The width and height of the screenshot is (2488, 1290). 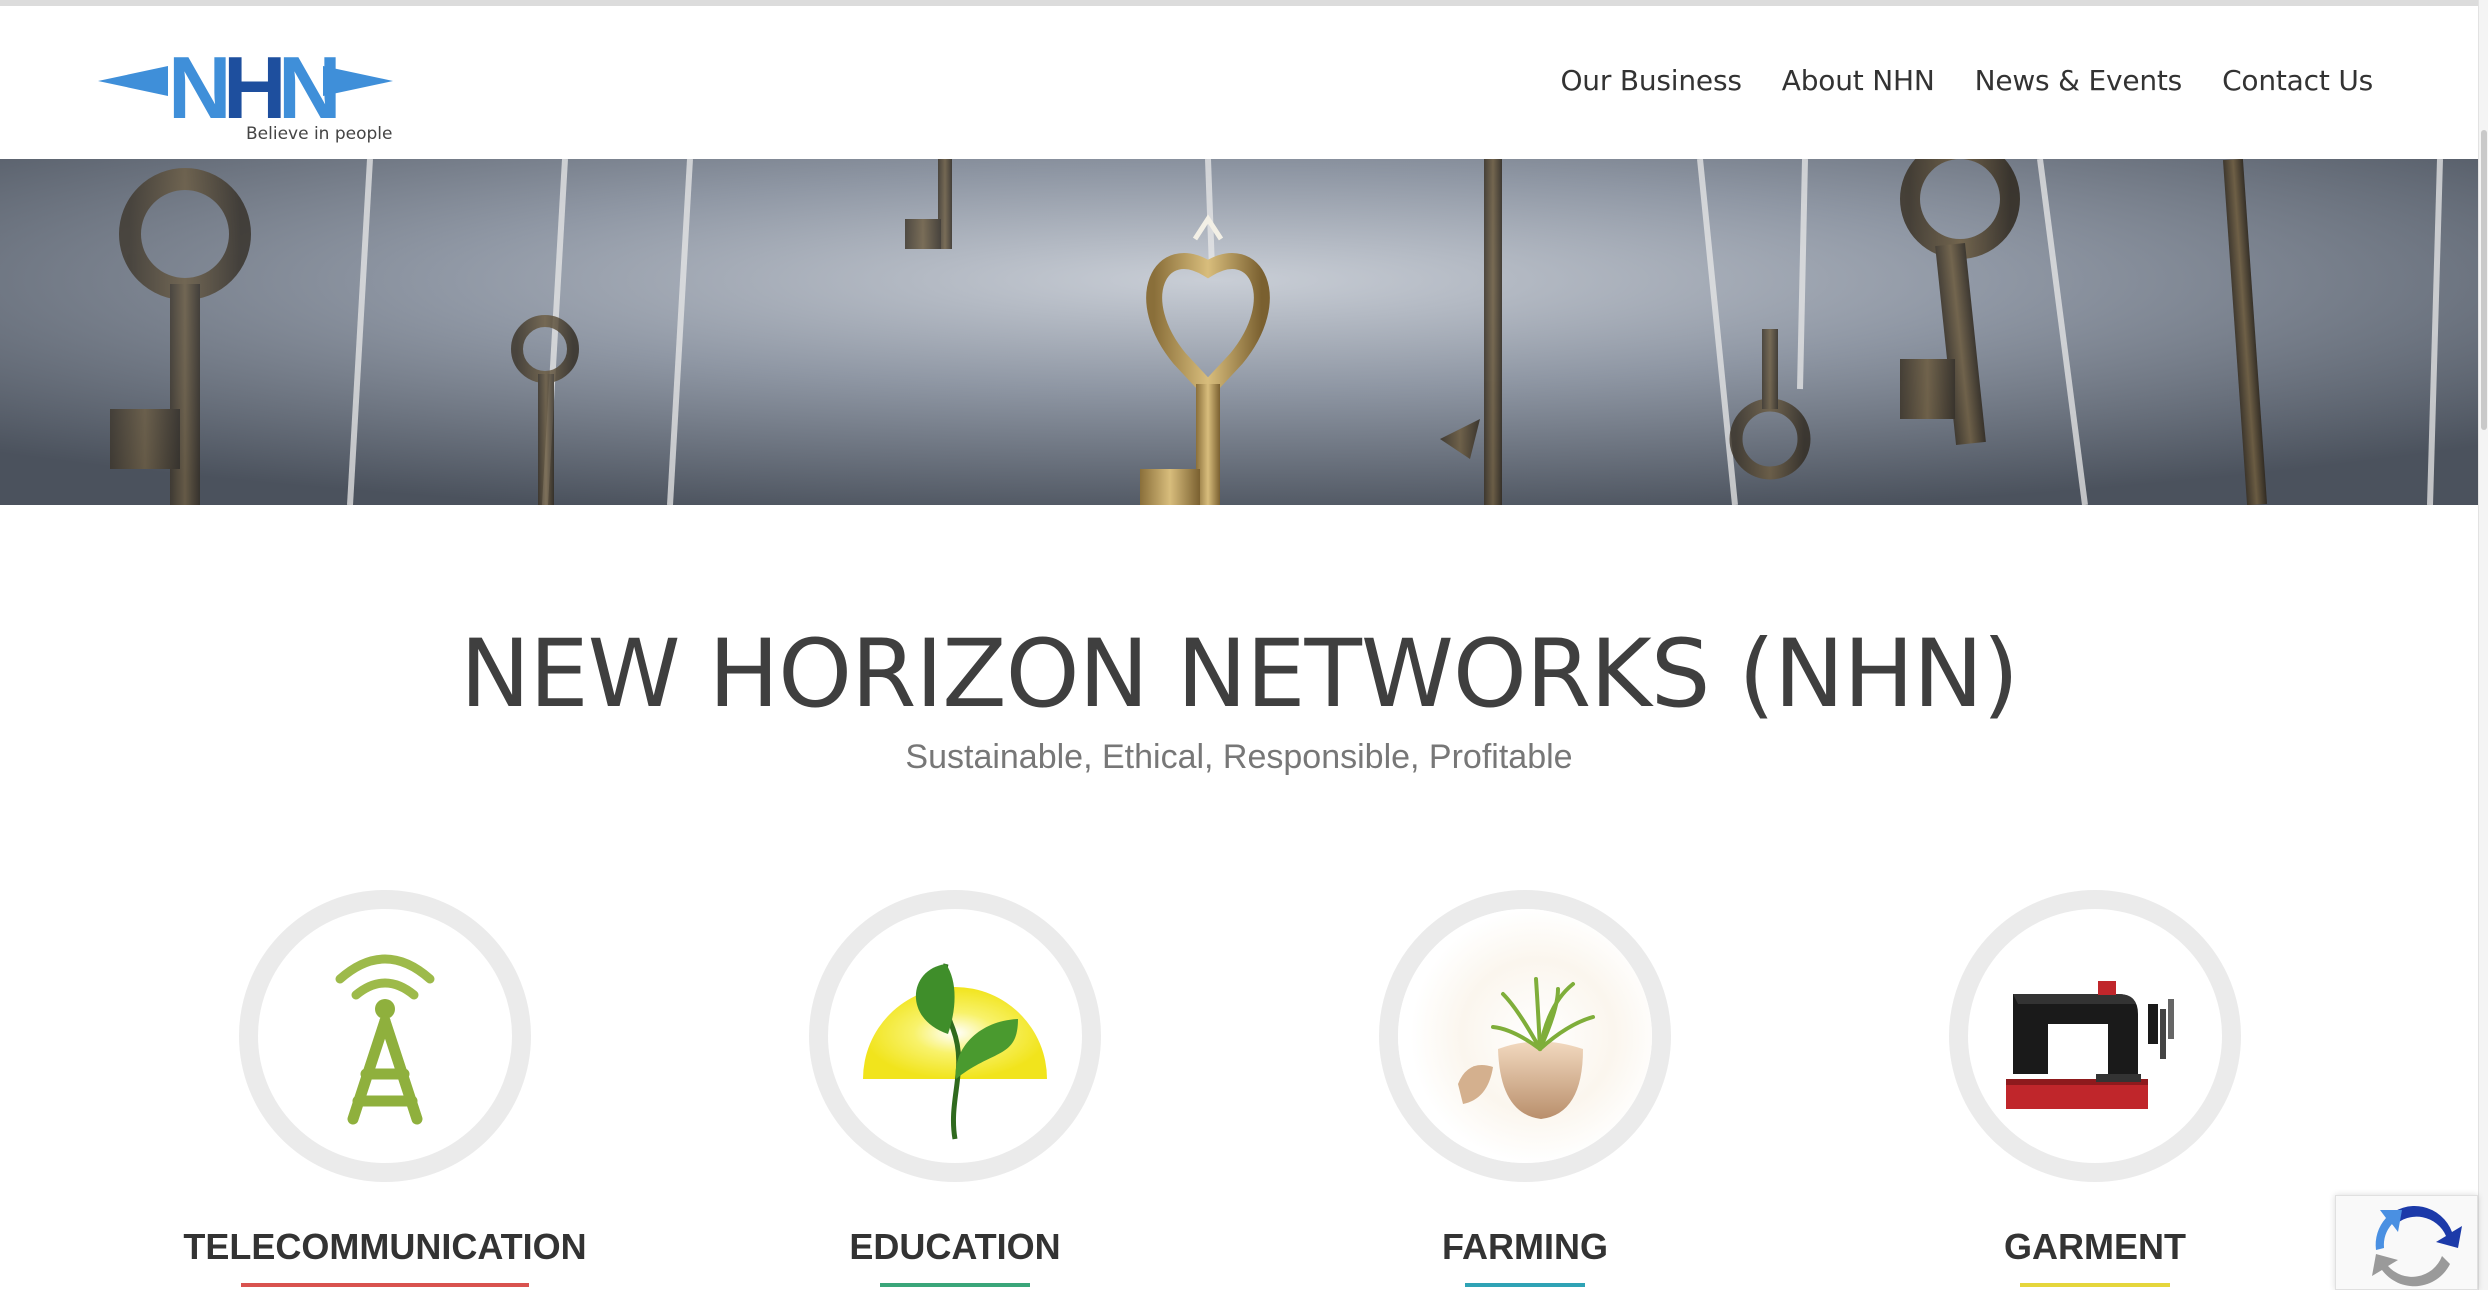 I want to click on nhn-logo: N H N Believe in people, so click(x=248, y=92).